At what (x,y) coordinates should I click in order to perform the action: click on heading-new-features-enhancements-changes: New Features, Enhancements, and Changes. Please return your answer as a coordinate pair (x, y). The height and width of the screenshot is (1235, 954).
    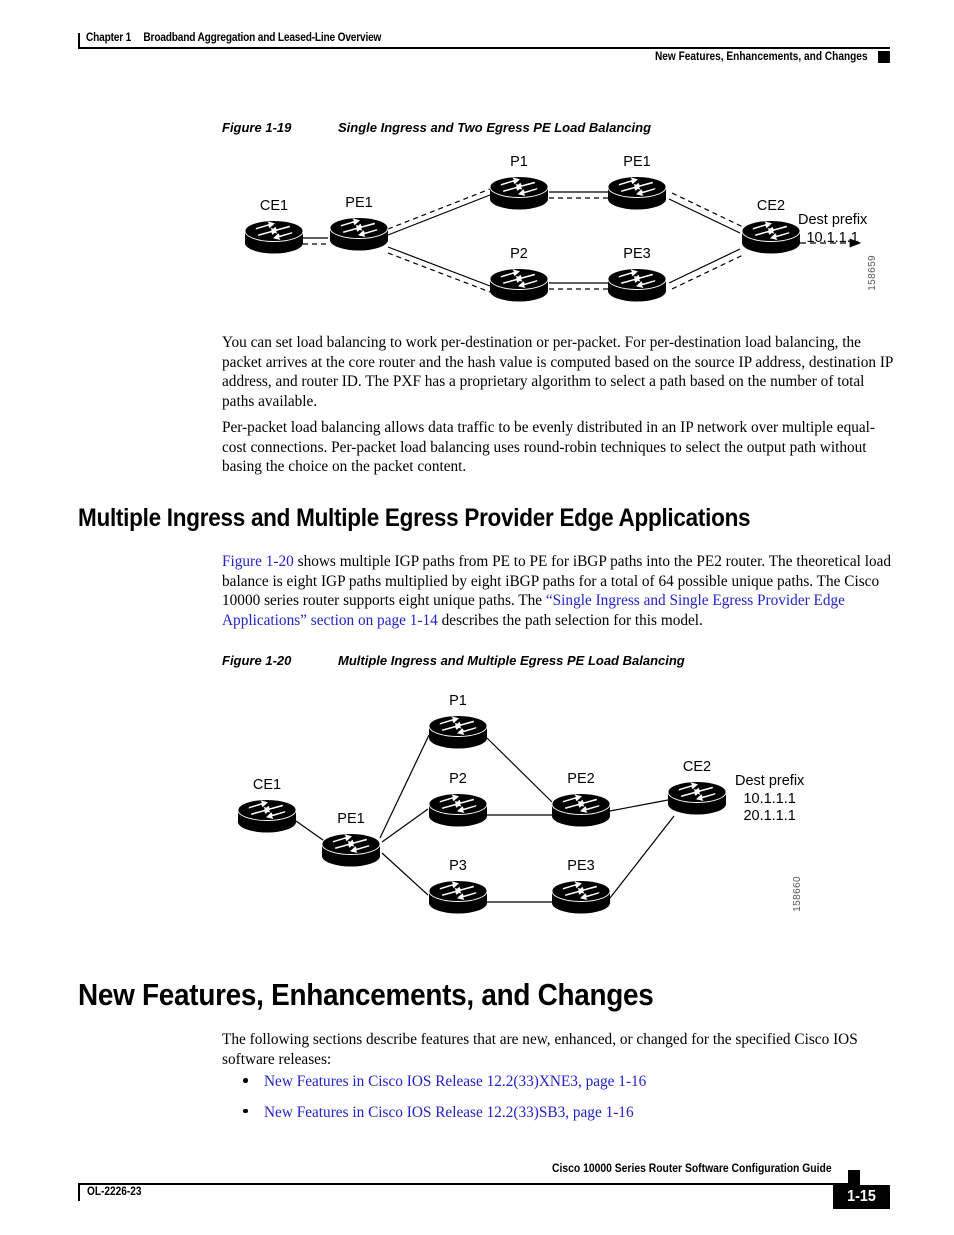
    Looking at the image, I should click on (366, 994).